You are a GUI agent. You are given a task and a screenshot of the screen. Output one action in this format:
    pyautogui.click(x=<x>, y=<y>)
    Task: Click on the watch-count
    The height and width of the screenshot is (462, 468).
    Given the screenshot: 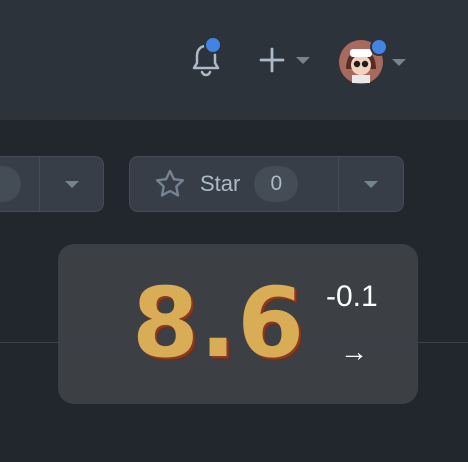 What is the action you would take?
    pyautogui.click(x=10, y=184)
    